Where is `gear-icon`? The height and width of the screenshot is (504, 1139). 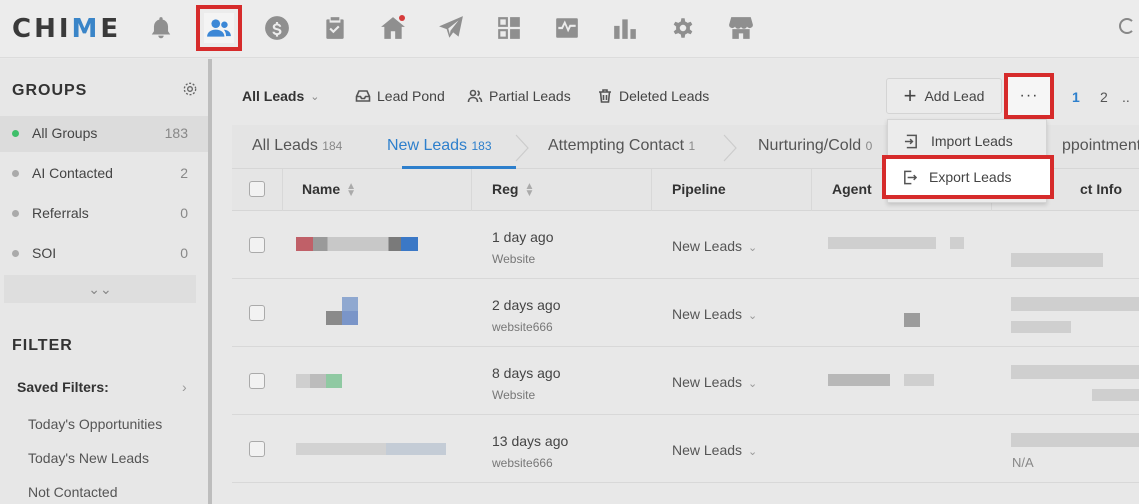 gear-icon is located at coordinates (683, 28).